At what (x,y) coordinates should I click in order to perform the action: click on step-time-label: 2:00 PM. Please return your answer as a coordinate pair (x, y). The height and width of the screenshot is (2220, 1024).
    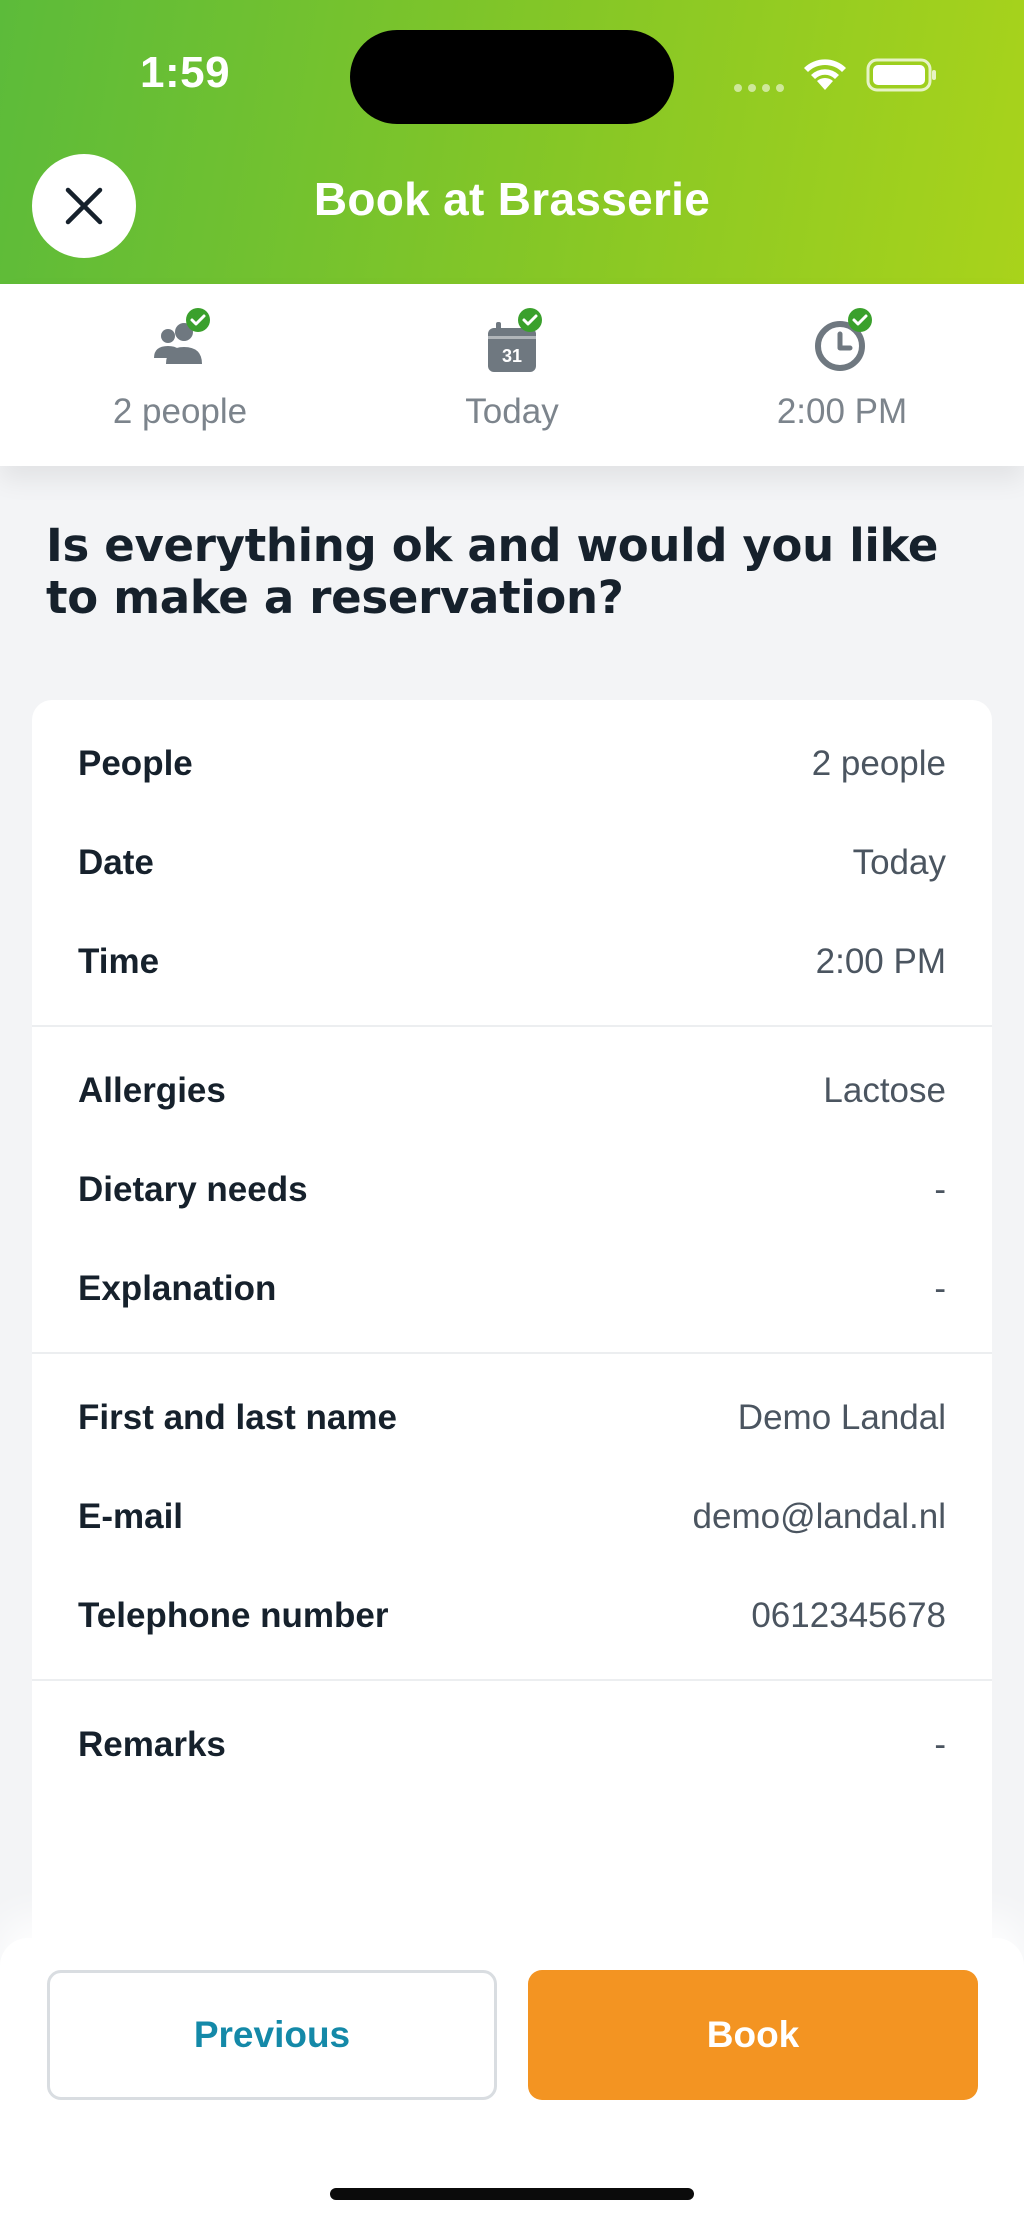
    Looking at the image, I should click on (842, 411).